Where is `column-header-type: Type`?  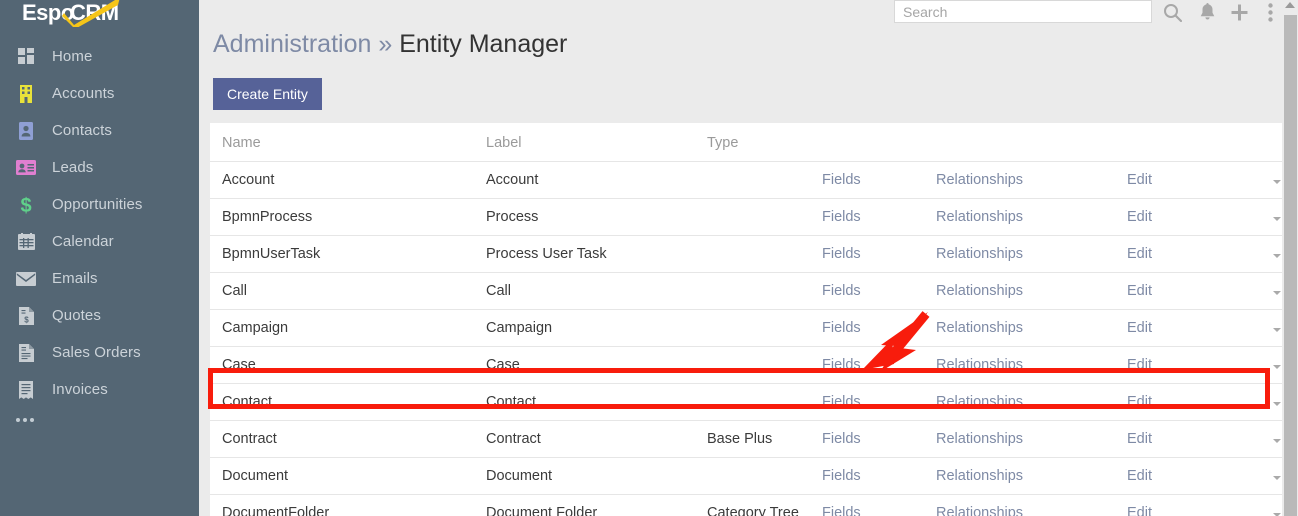
column-header-type: Type is located at coordinates (764, 142).